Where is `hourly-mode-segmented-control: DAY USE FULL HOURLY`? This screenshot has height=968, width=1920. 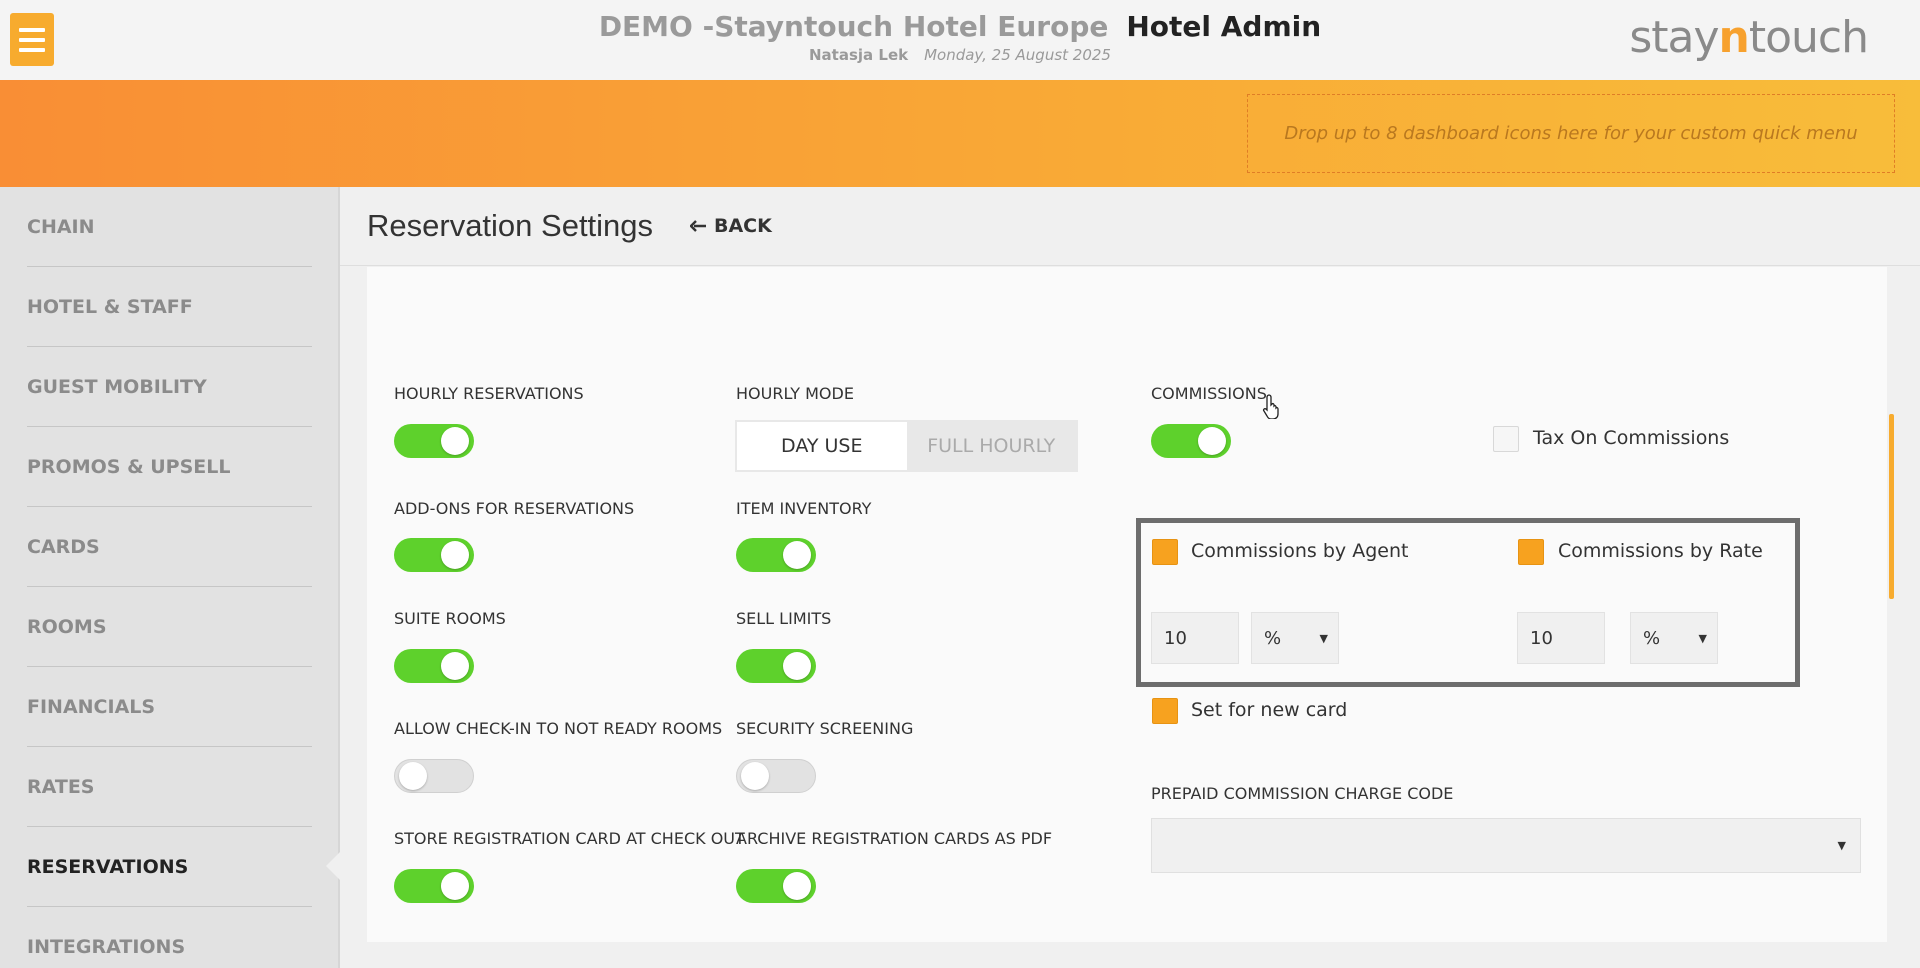
hourly-mode-segmented-control: DAY USE FULL HOURLY is located at coordinates (906, 446).